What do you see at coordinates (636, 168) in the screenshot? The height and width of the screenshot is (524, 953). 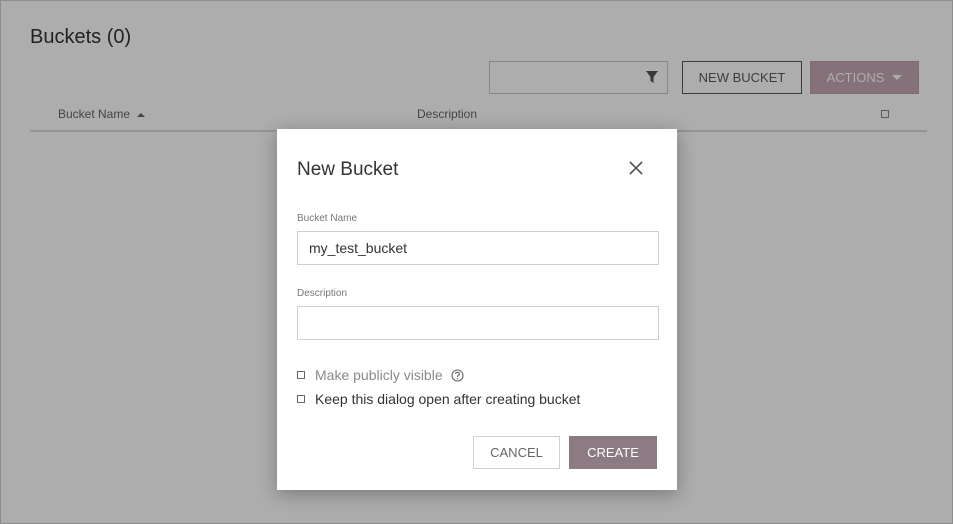 I see `close-icon` at bounding box center [636, 168].